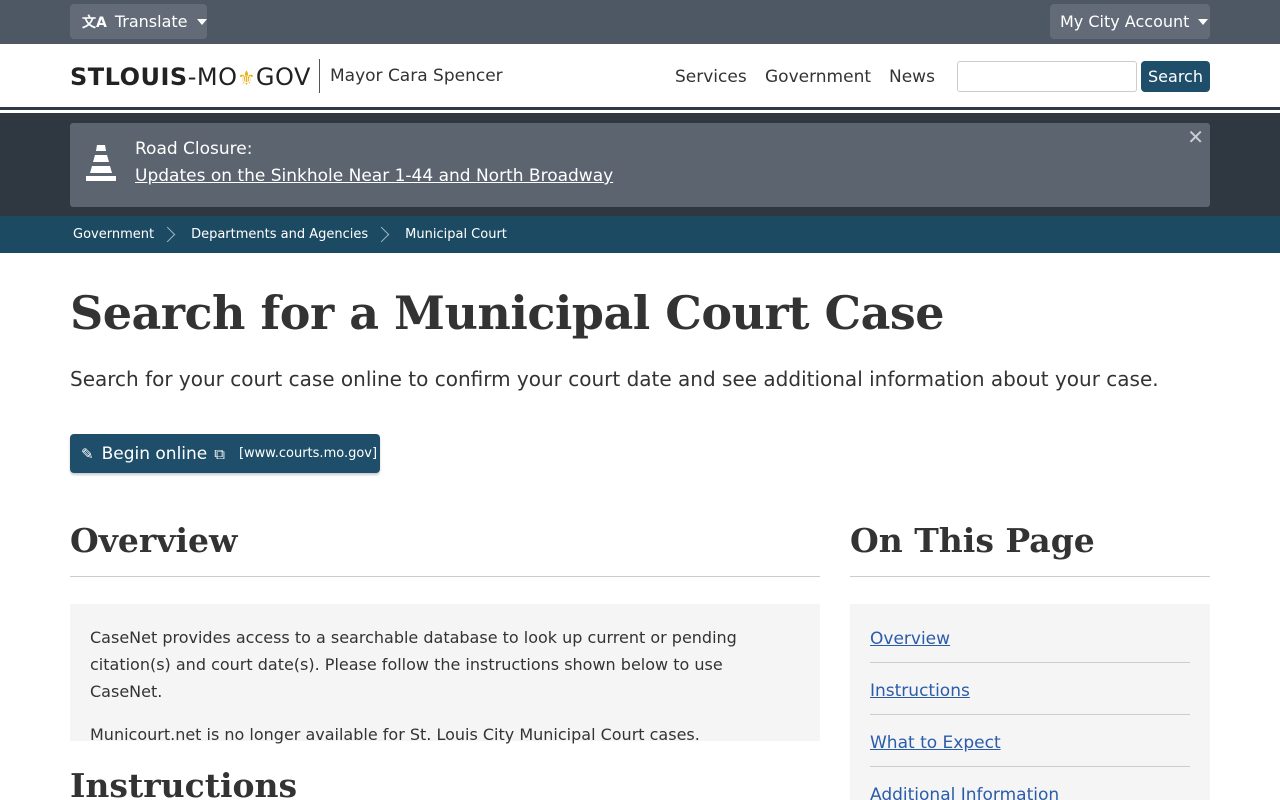 This screenshot has width=1280, height=800. What do you see at coordinates (279, 234) in the screenshot?
I see `breadcrumb-departments: Departments and Agencies` at bounding box center [279, 234].